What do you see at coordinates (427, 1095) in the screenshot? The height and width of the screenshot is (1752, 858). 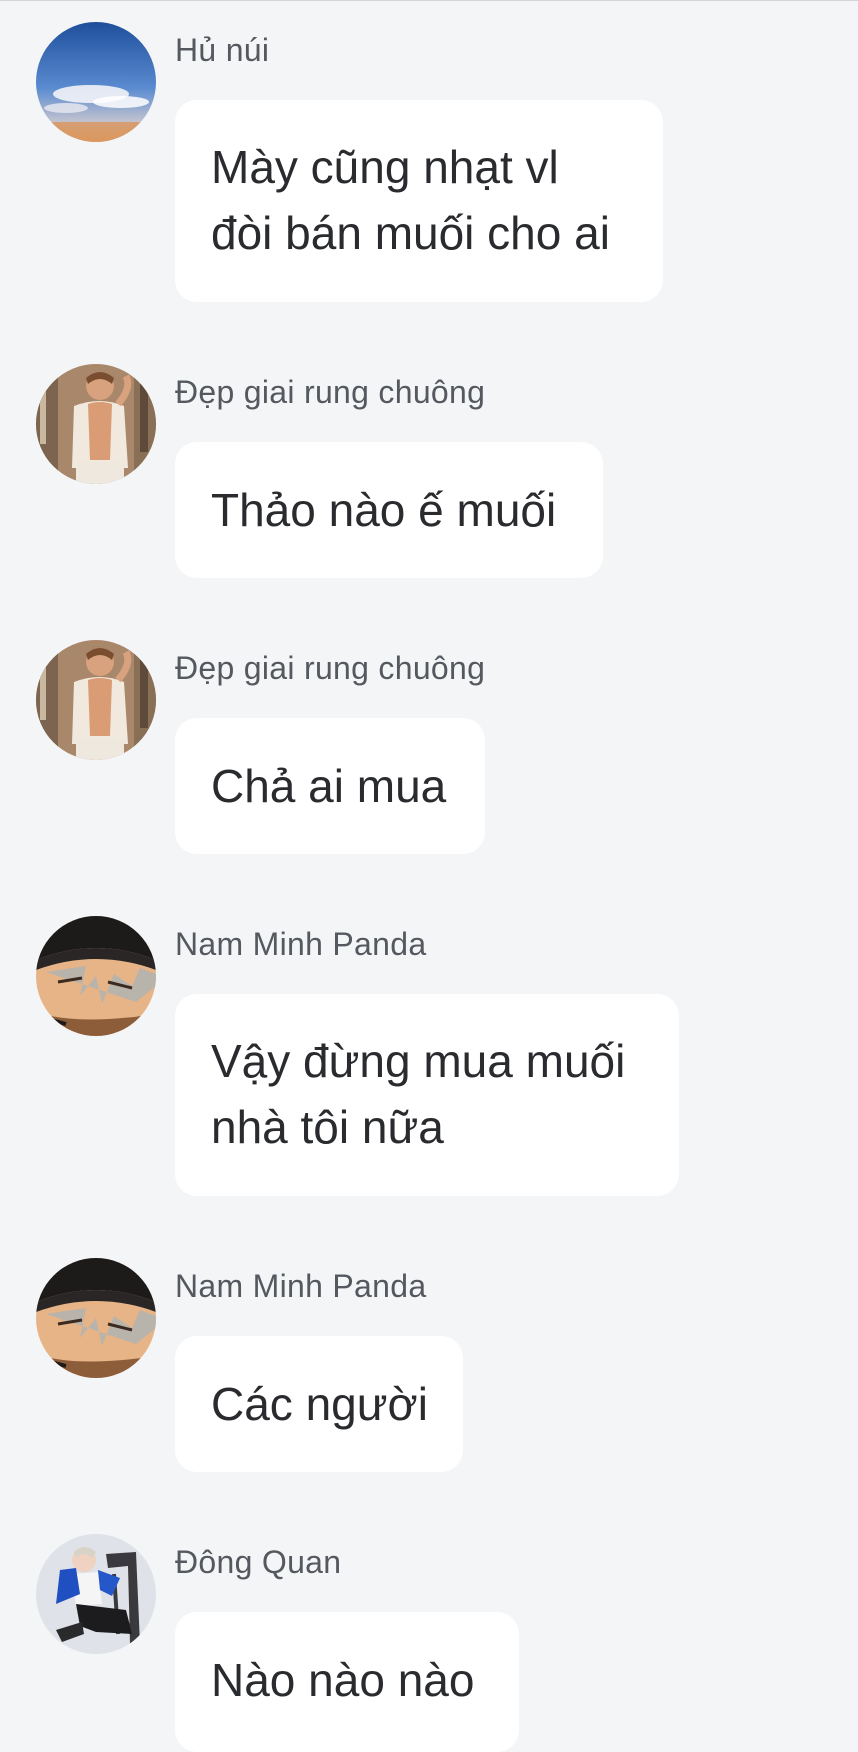 I see `message-bubble: Vậy đừng mua muối nhà tôi nữa` at bounding box center [427, 1095].